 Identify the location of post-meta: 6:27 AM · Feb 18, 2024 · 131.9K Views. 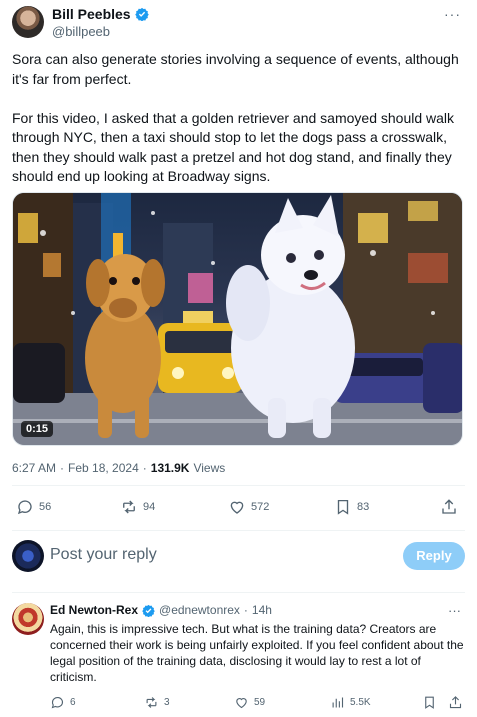
(118, 468).